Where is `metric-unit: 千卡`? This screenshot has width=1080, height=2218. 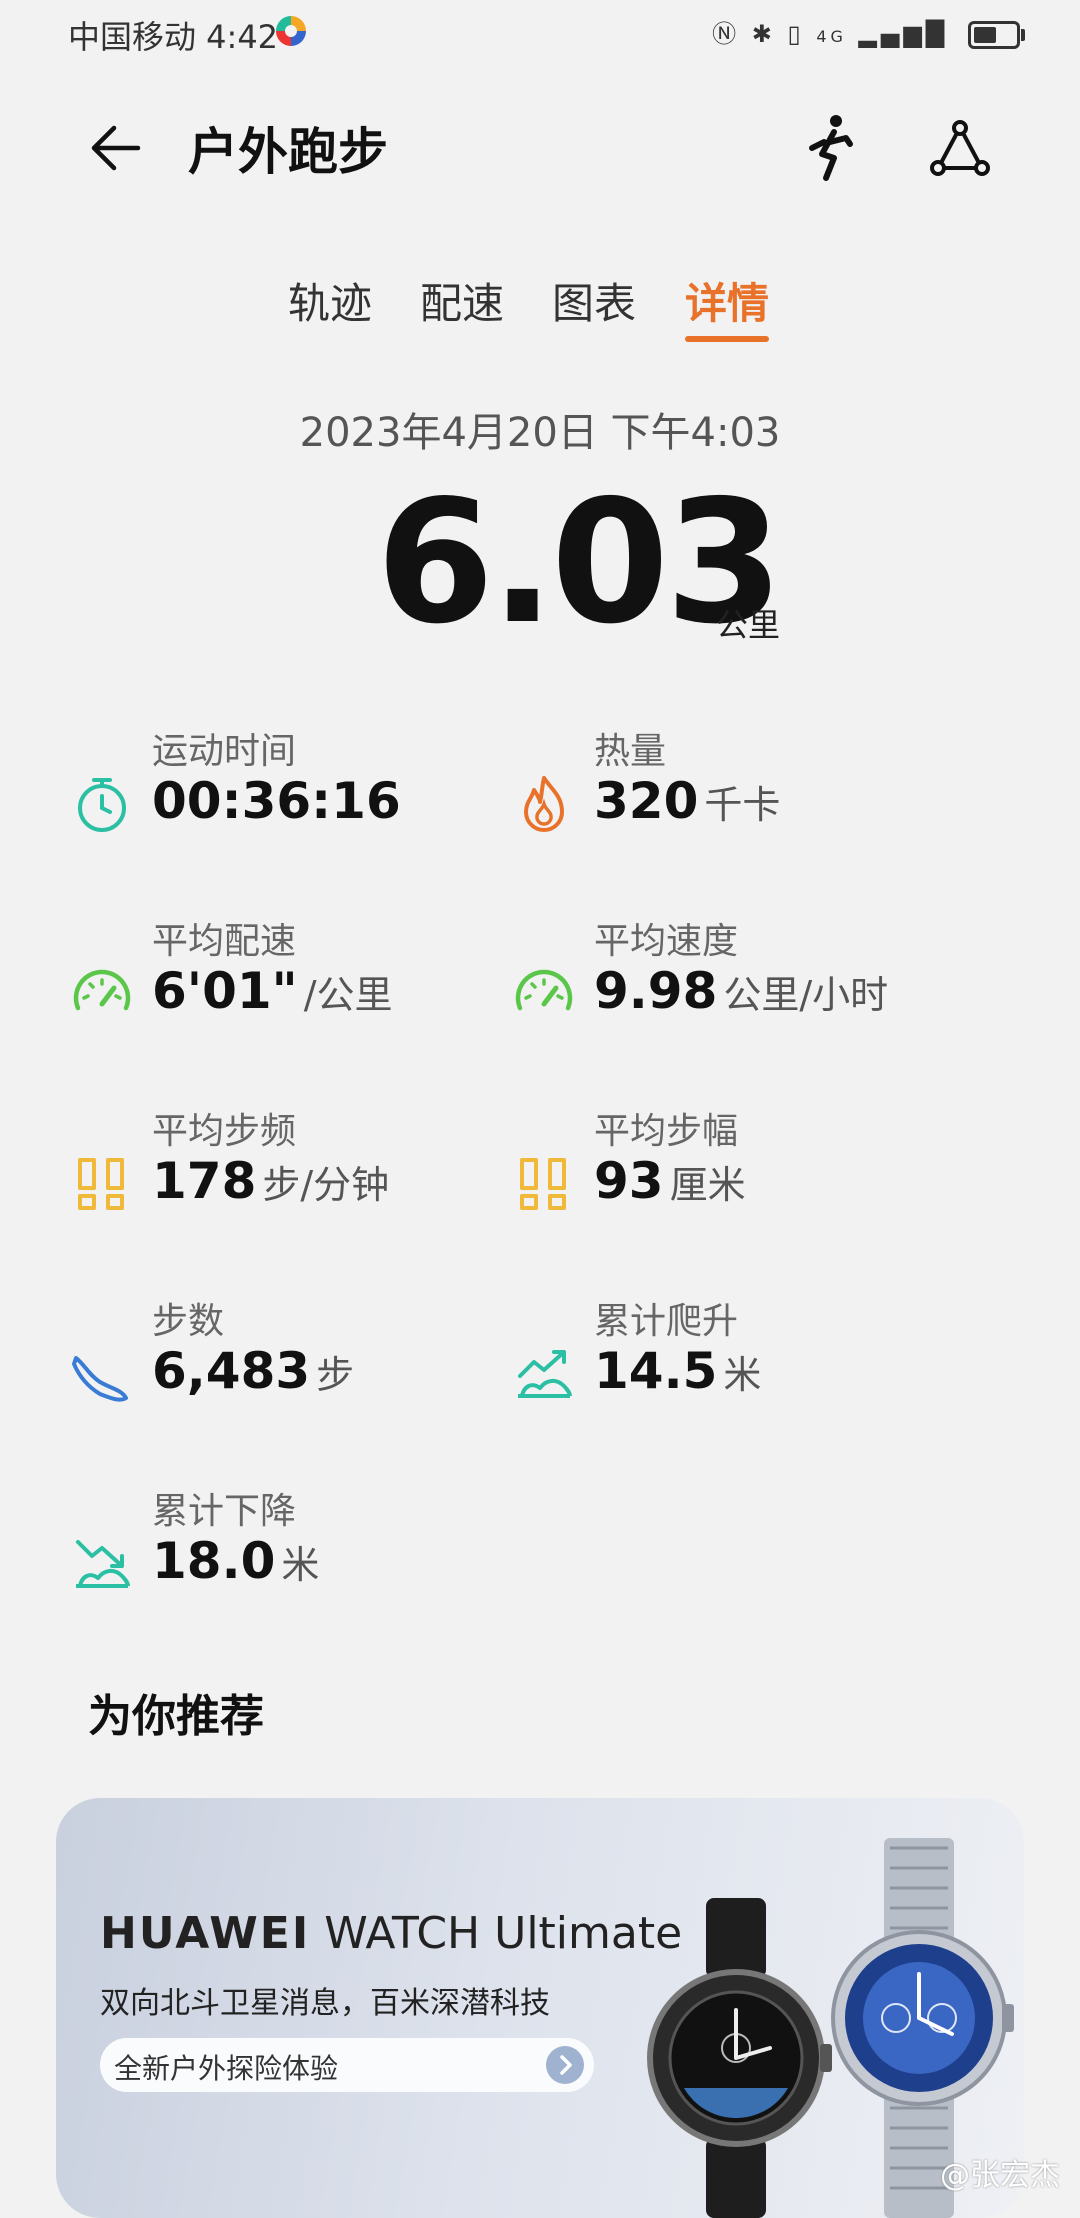
metric-unit: 千卡 is located at coordinates (742, 805).